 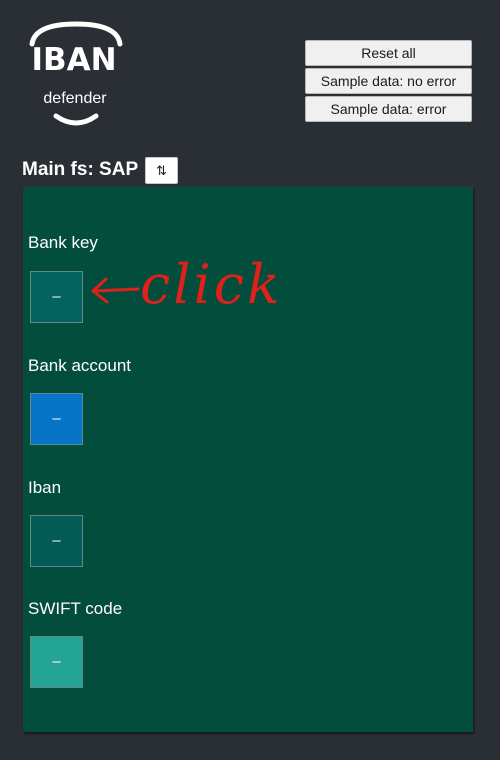 I want to click on field-label-iban: Iban, so click(x=45, y=487).